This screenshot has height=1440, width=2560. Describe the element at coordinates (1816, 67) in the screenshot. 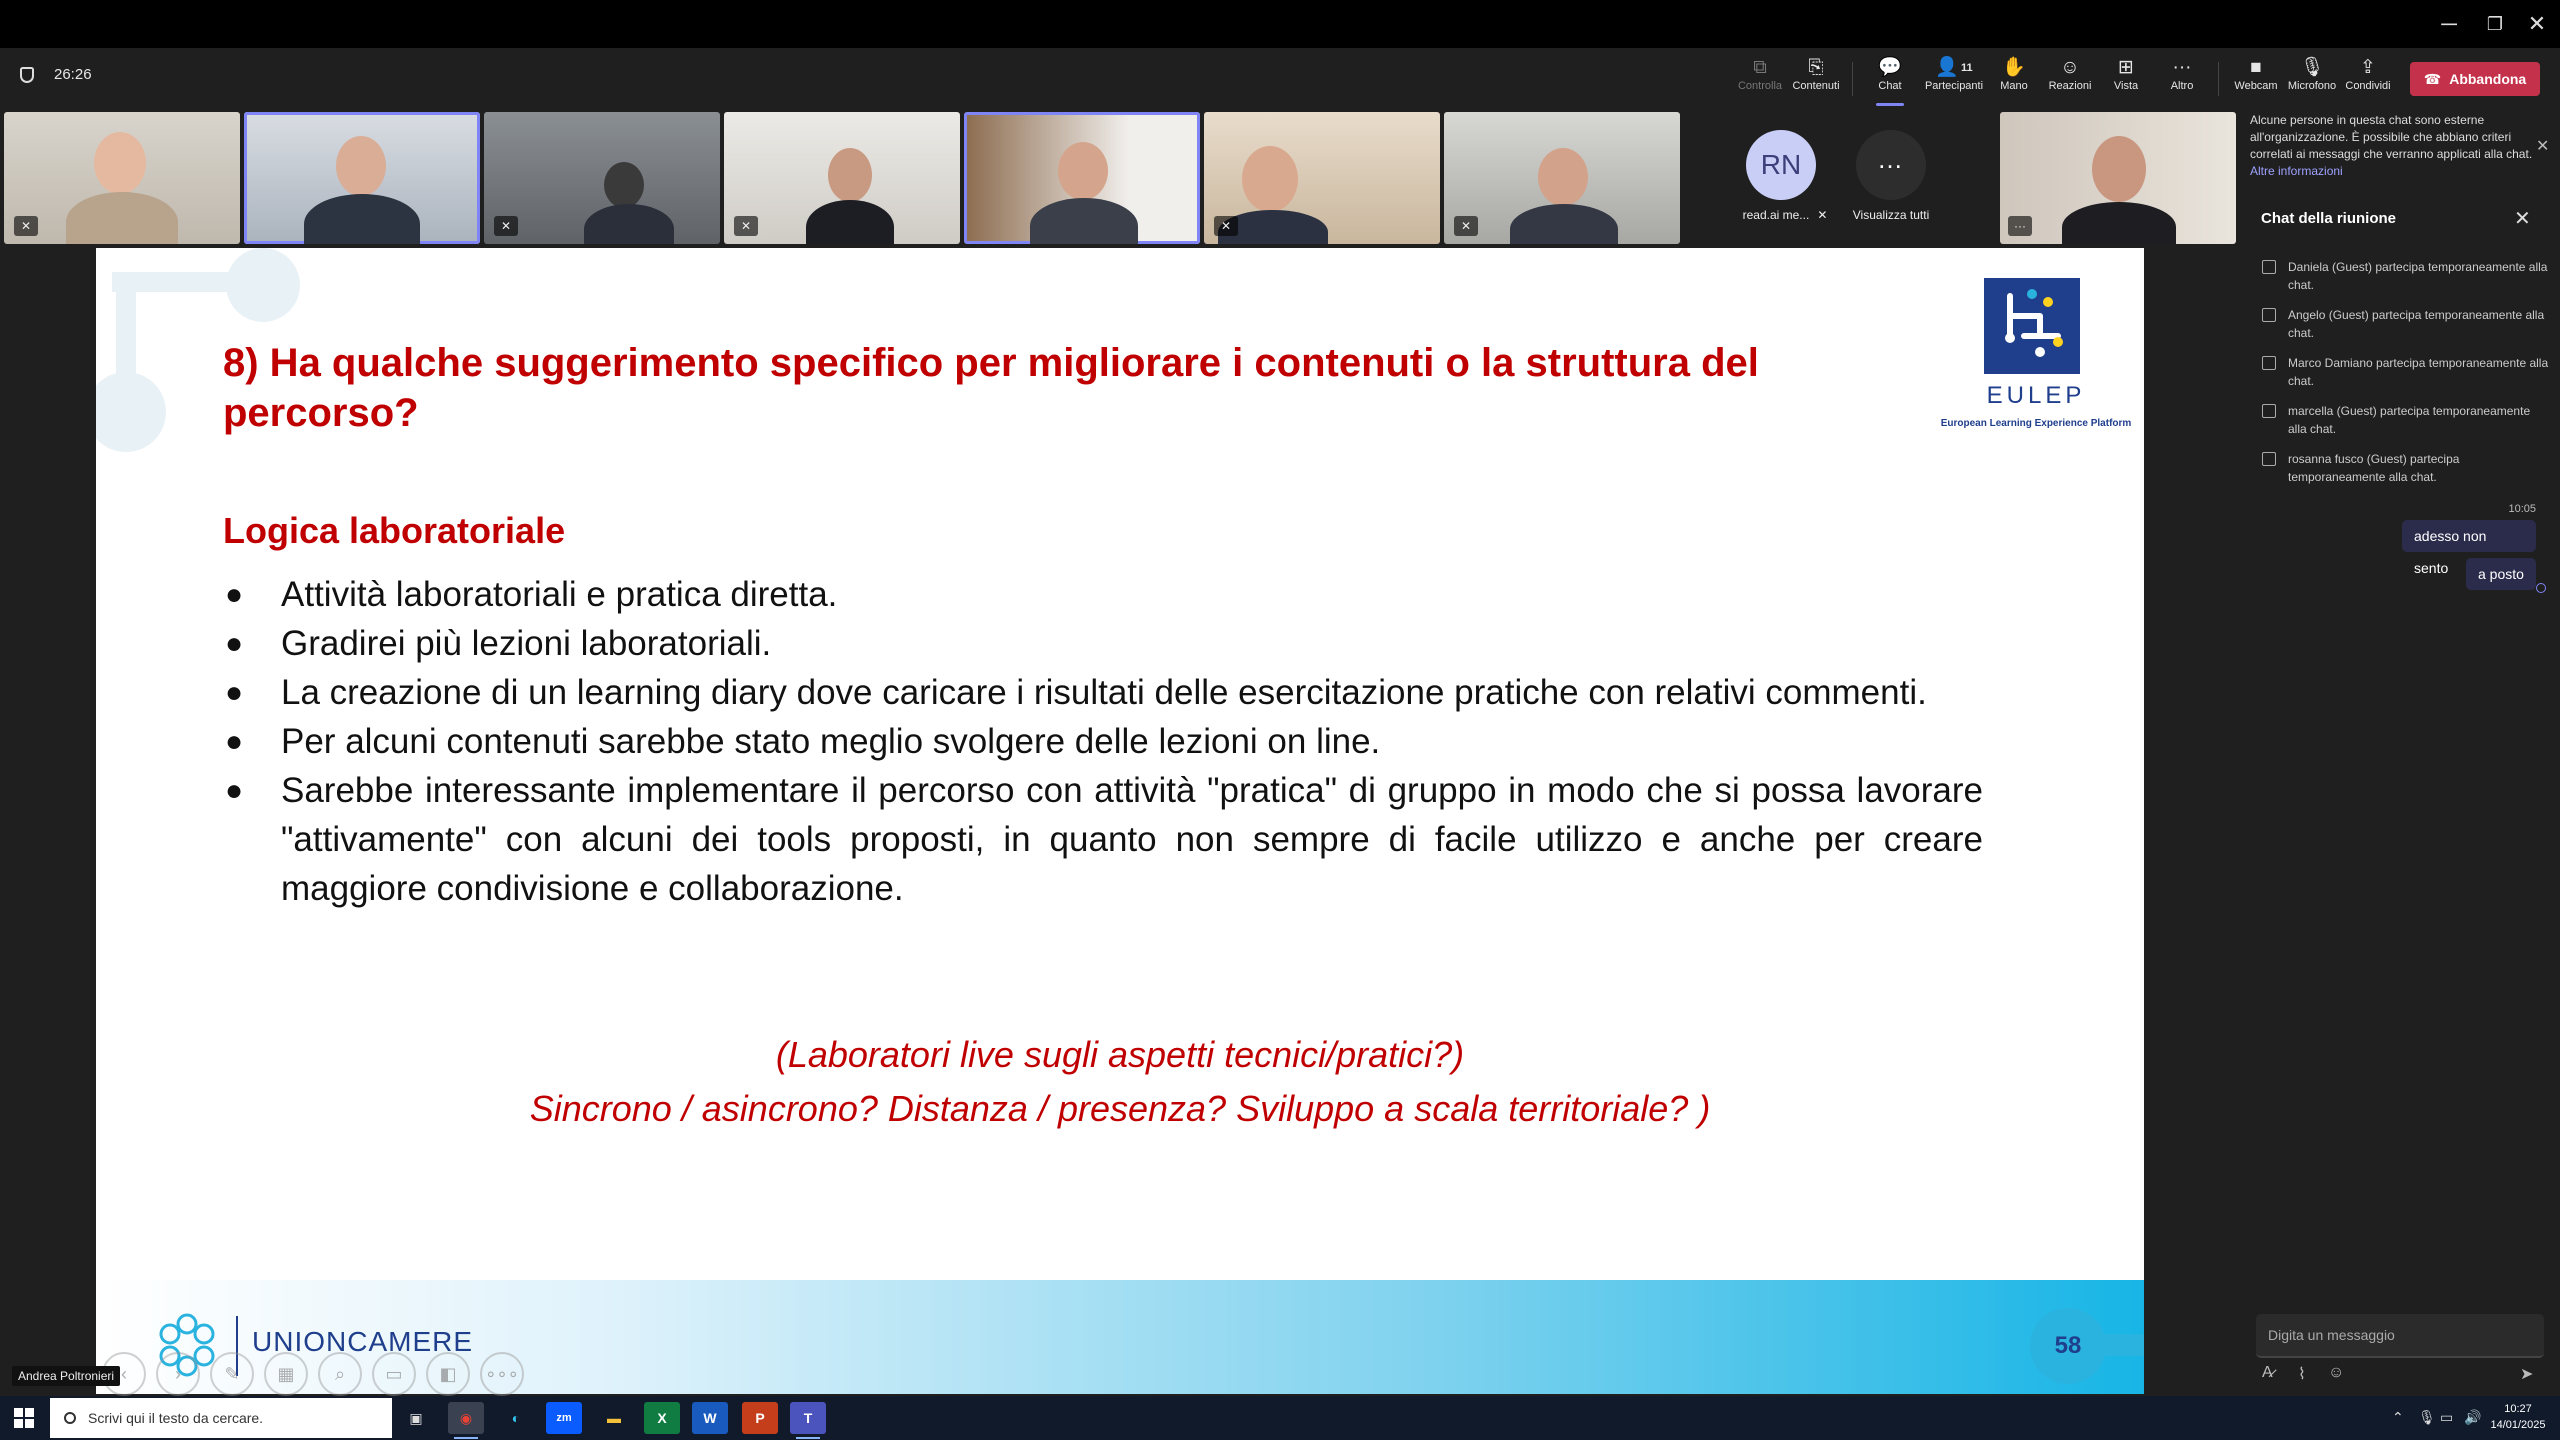

I see `share-content-icon: ⎘` at that location.